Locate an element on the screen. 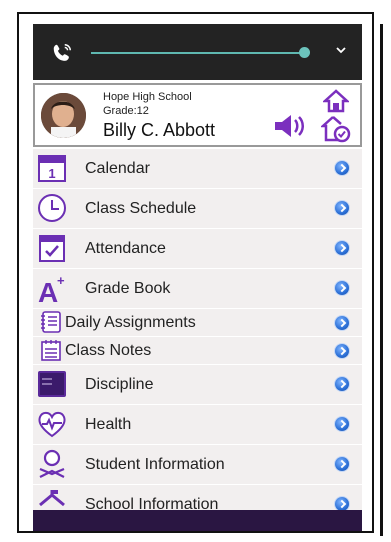 This screenshot has width=391, height=542. clock-icon is located at coordinates (52, 208).